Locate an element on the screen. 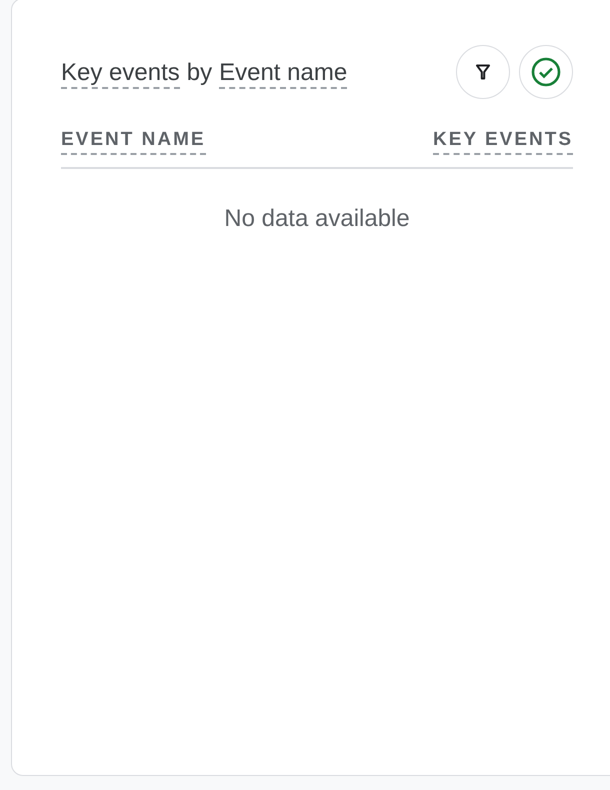 The height and width of the screenshot is (790, 610). column-header: EVENT NAME is located at coordinates (133, 141).